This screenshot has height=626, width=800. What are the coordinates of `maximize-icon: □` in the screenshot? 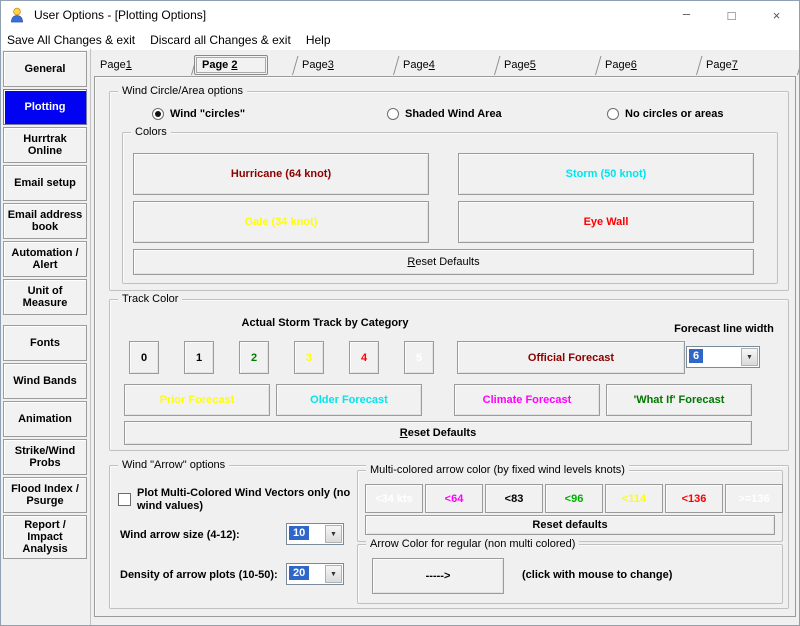 It's located at (731, 15).